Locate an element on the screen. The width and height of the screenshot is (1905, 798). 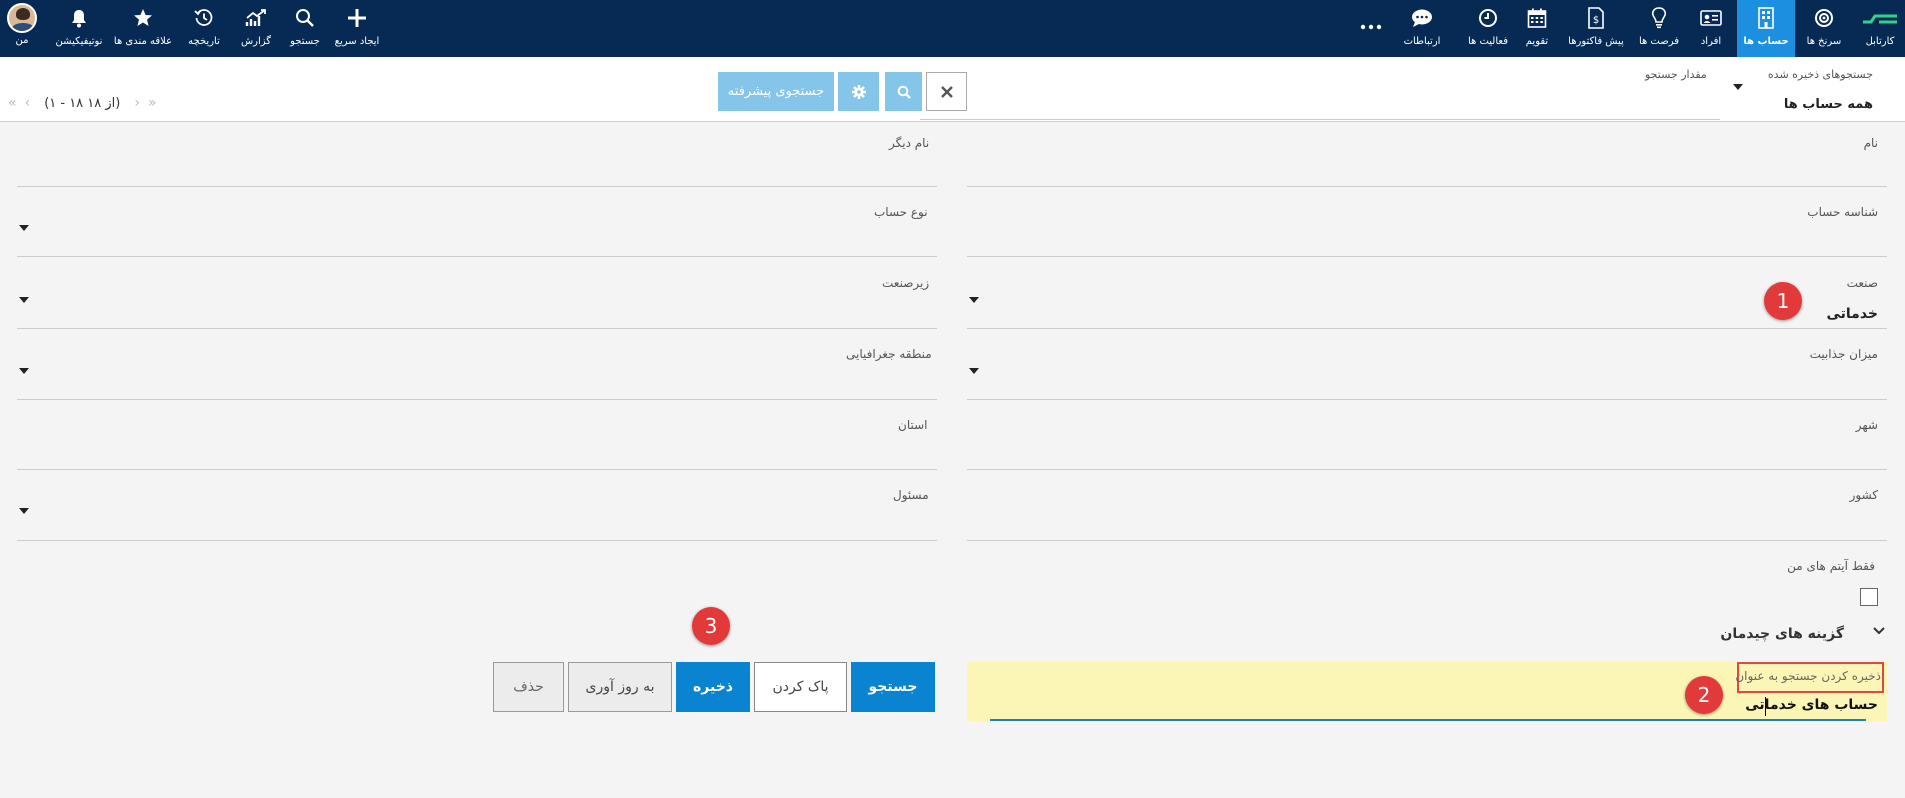
saved-searches-select: همه حساب ها is located at coordinates (1828, 104).